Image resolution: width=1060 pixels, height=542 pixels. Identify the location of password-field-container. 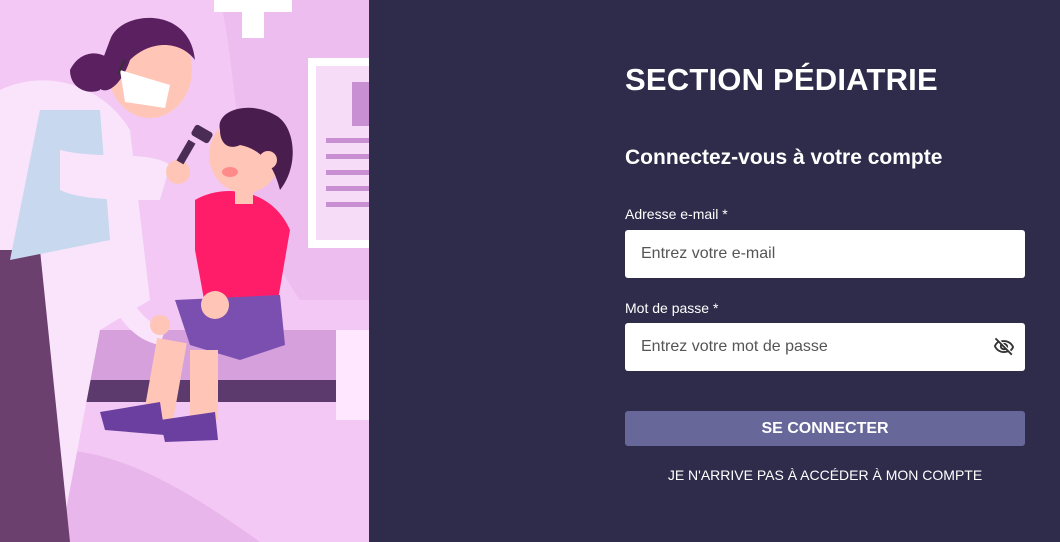
(825, 347).